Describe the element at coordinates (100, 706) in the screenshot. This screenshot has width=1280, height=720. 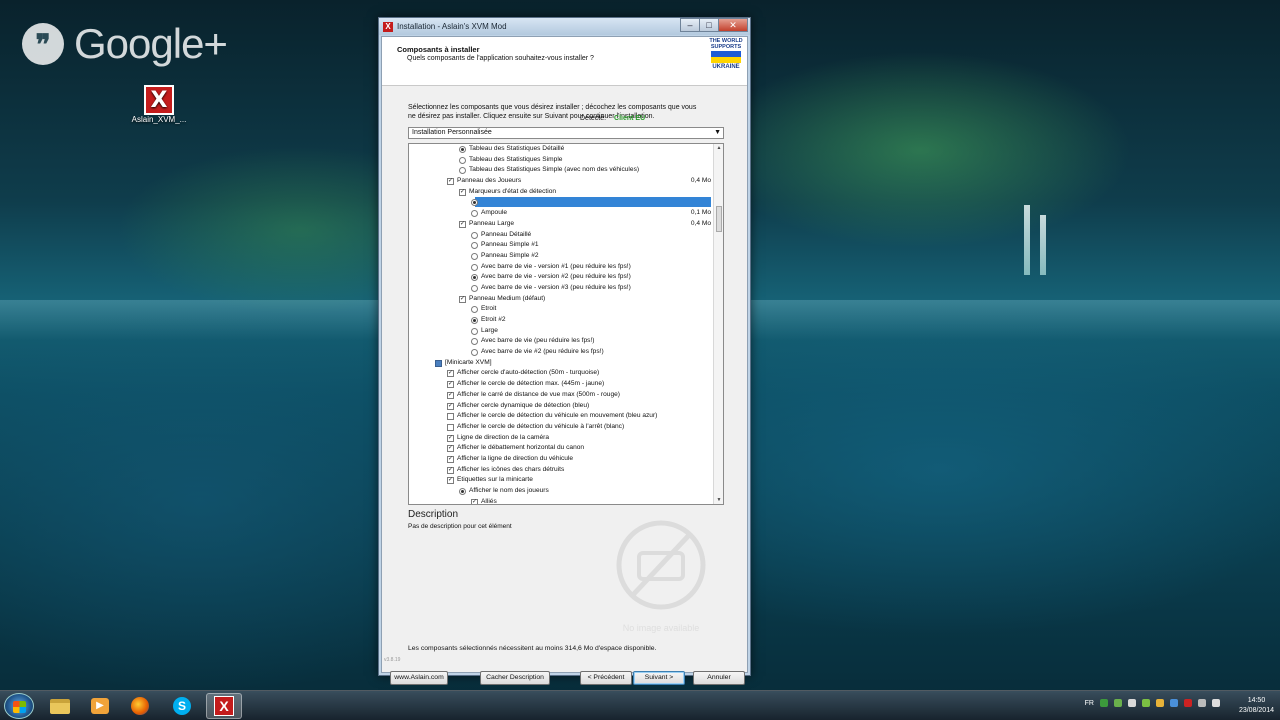
I see `taskbar-media-player: ▶` at that location.